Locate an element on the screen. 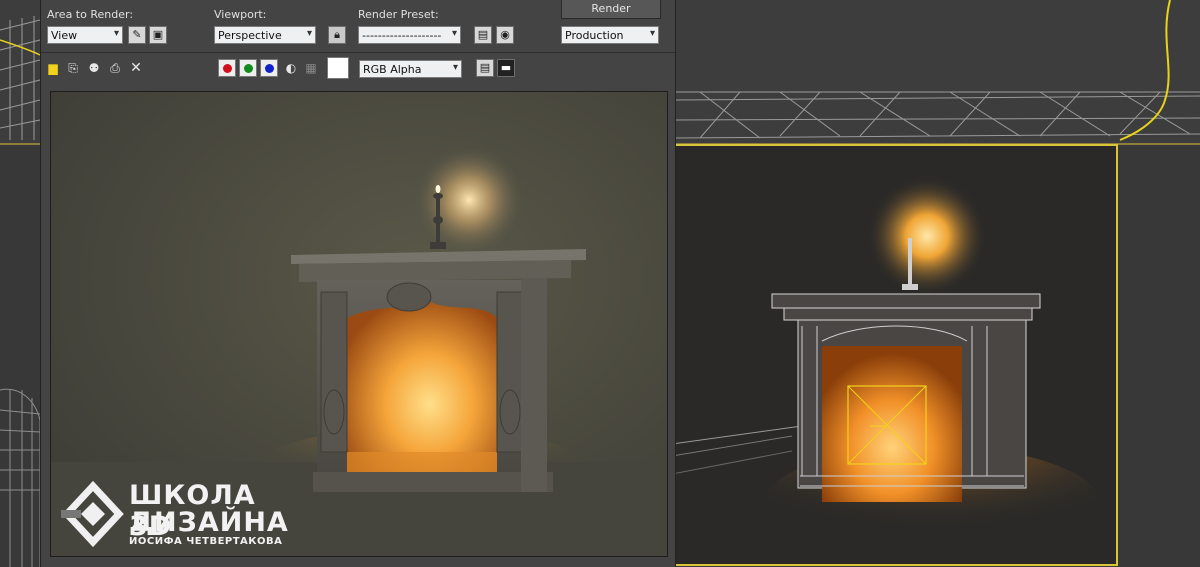  edit-region-icon: ✎ is located at coordinates (137, 35).